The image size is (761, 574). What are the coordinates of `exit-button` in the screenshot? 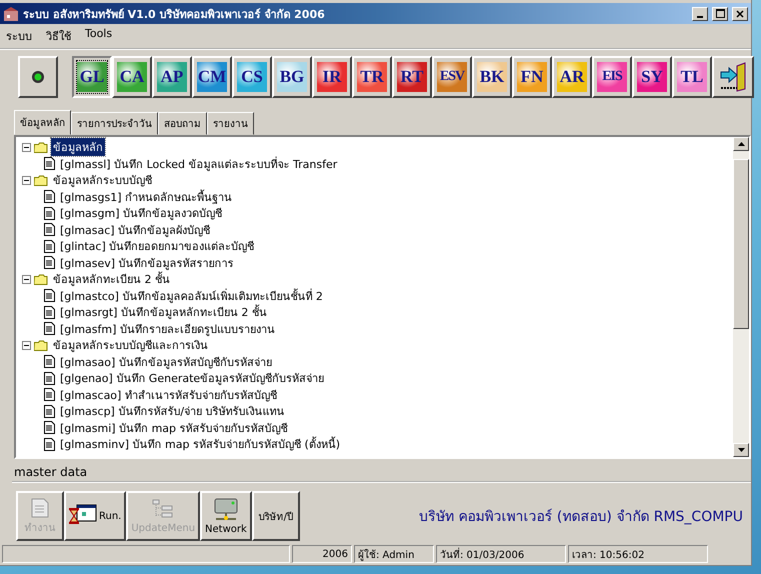 It's located at (733, 77).